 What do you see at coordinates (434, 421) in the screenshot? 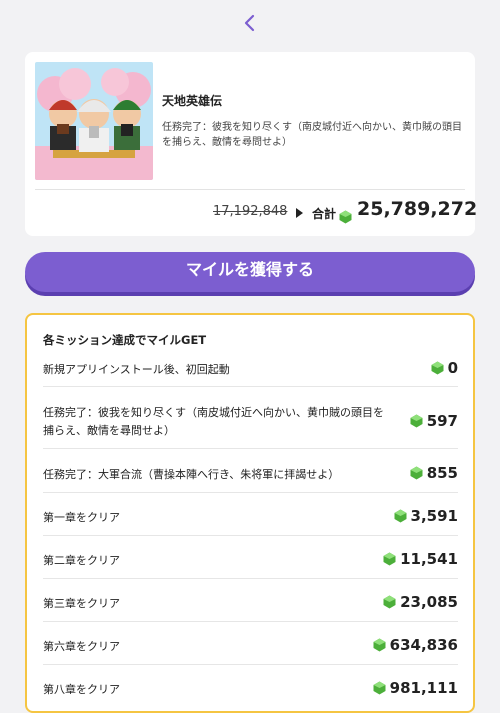
I see `mission-value: 597` at bounding box center [434, 421].